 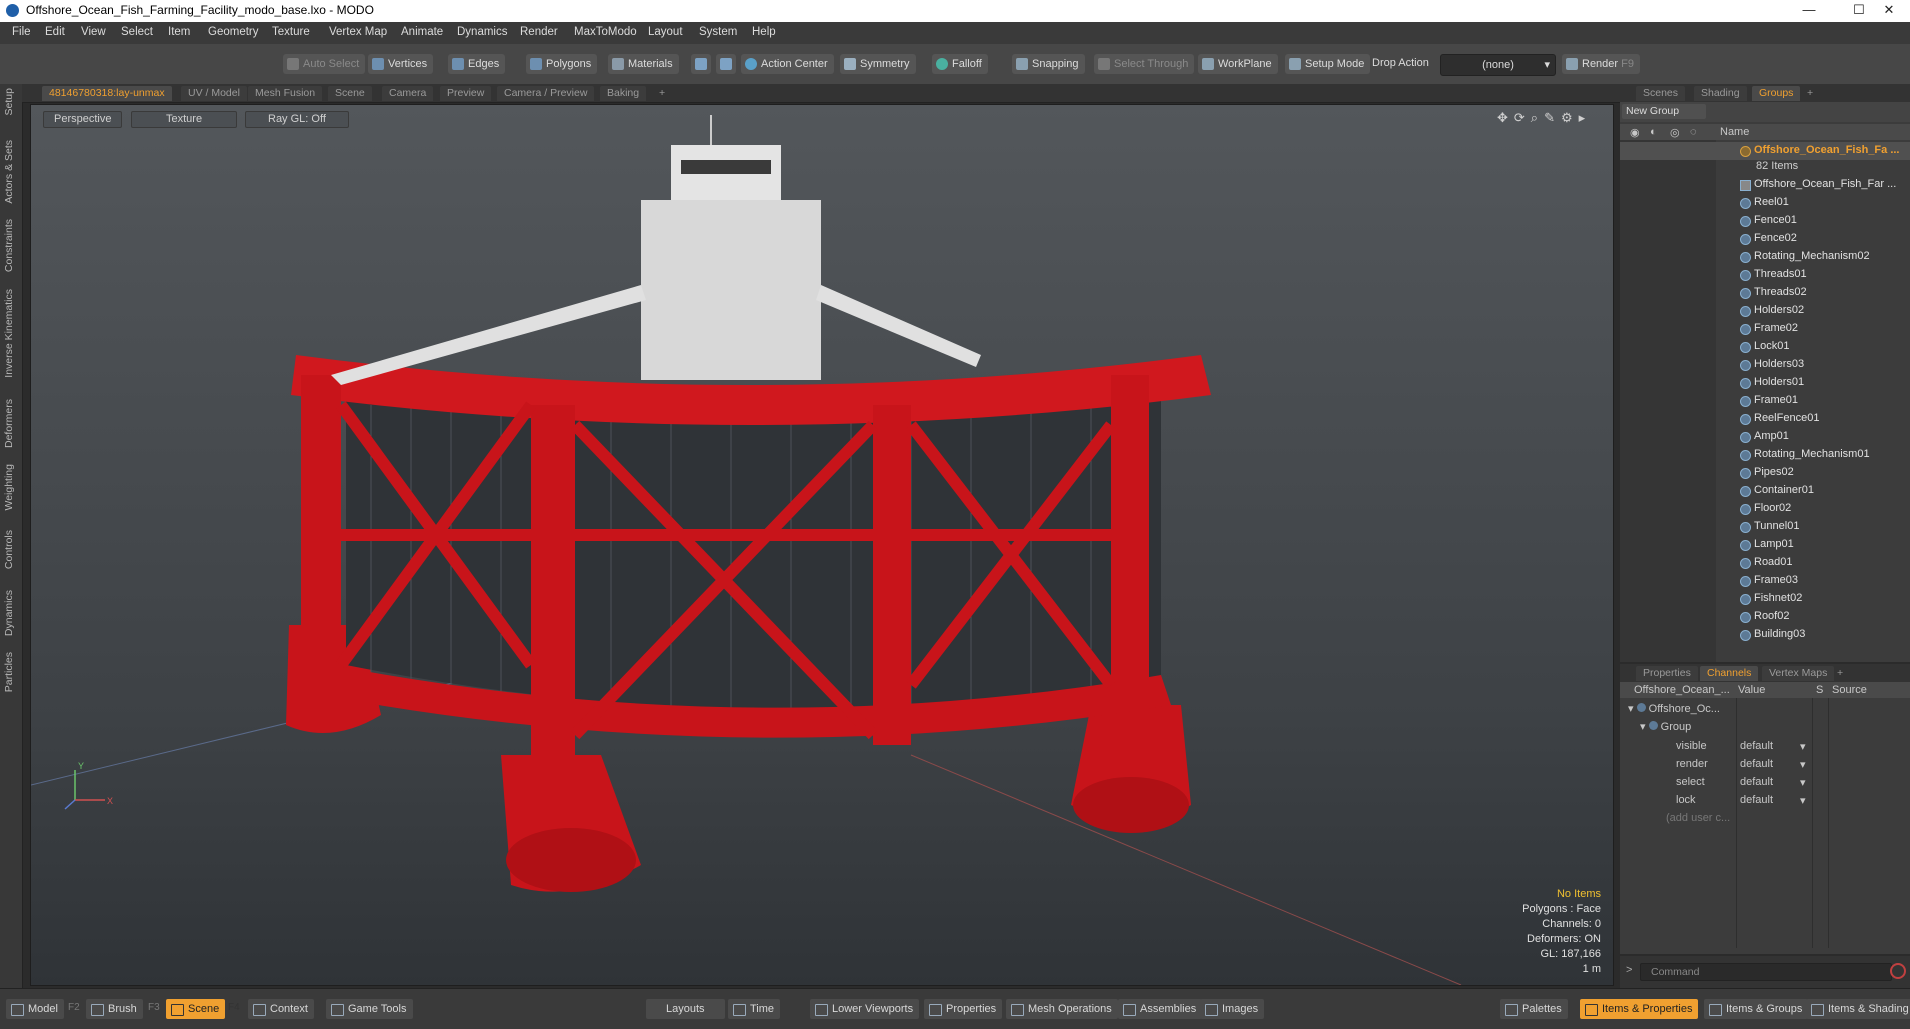 What do you see at coordinates (9, 487) in the screenshot?
I see `vtab-weighting: Weighting` at bounding box center [9, 487].